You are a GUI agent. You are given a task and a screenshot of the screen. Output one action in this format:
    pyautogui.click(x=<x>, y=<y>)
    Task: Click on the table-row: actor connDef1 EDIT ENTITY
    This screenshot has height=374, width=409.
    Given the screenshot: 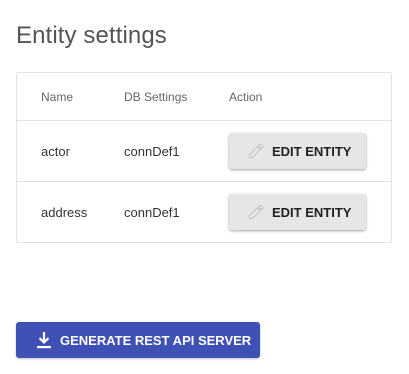 What is the action you would take?
    pyautogui.click(x=204, y=151)
    